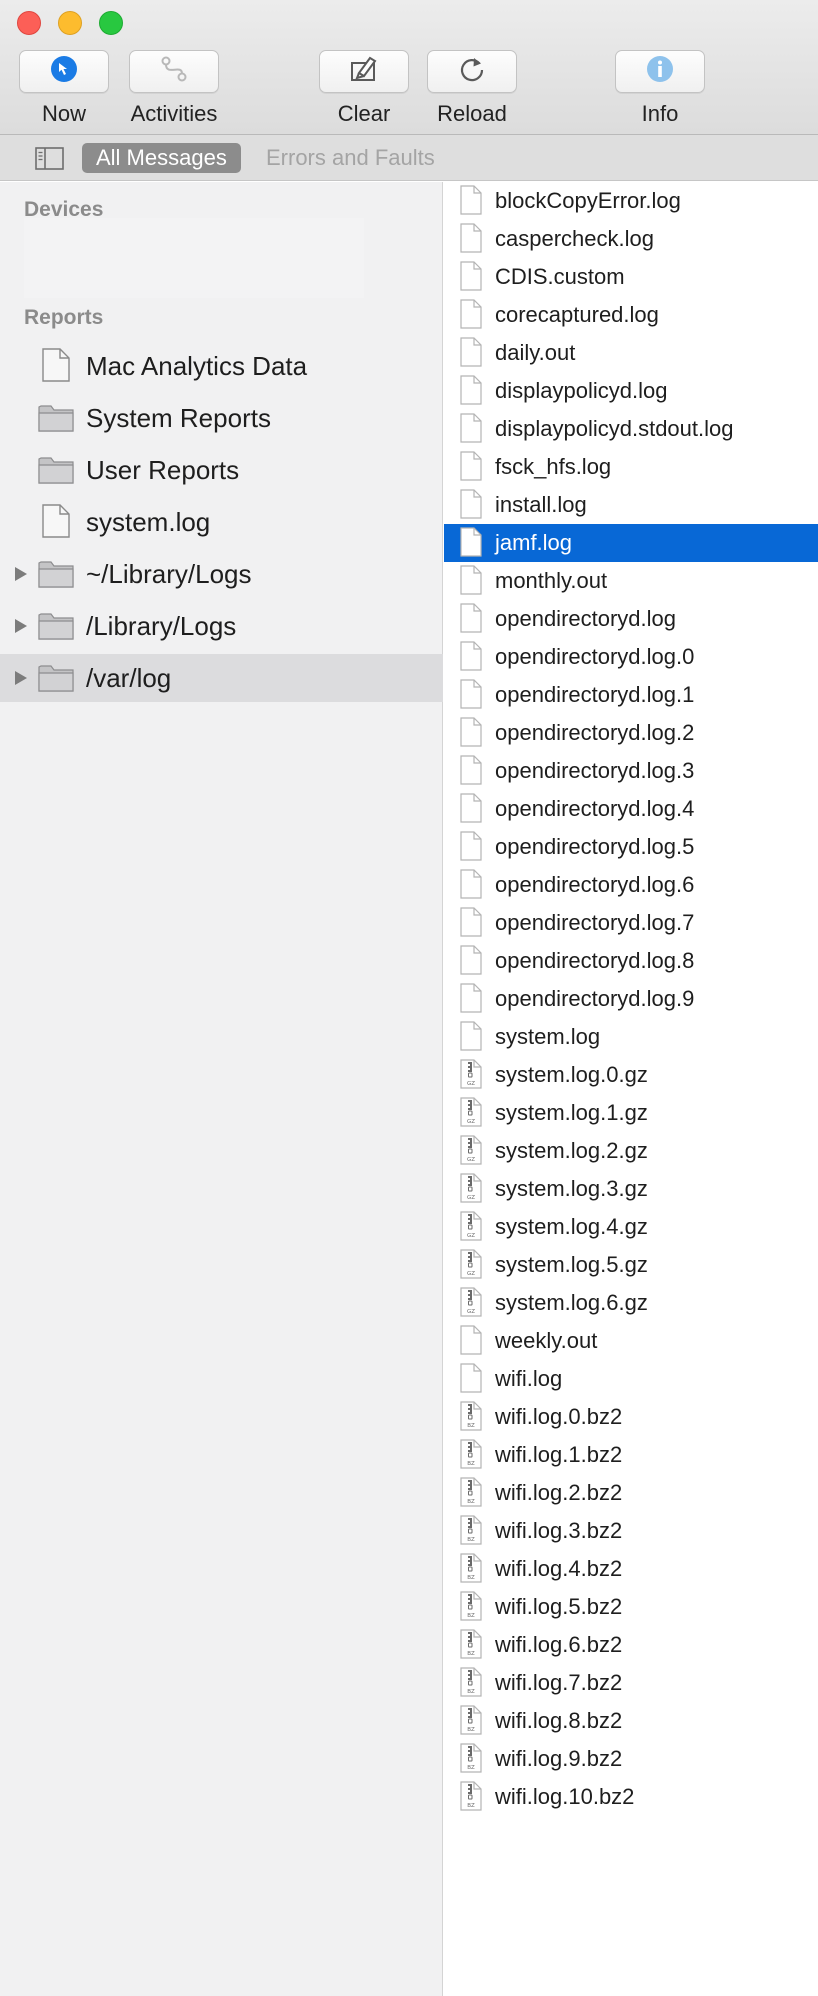  What do you see at coordinates (631, 1759) in the screenshot?
I see `file-row: BZ wifi.log.9.bz2` at bounding box center [631, 1759].